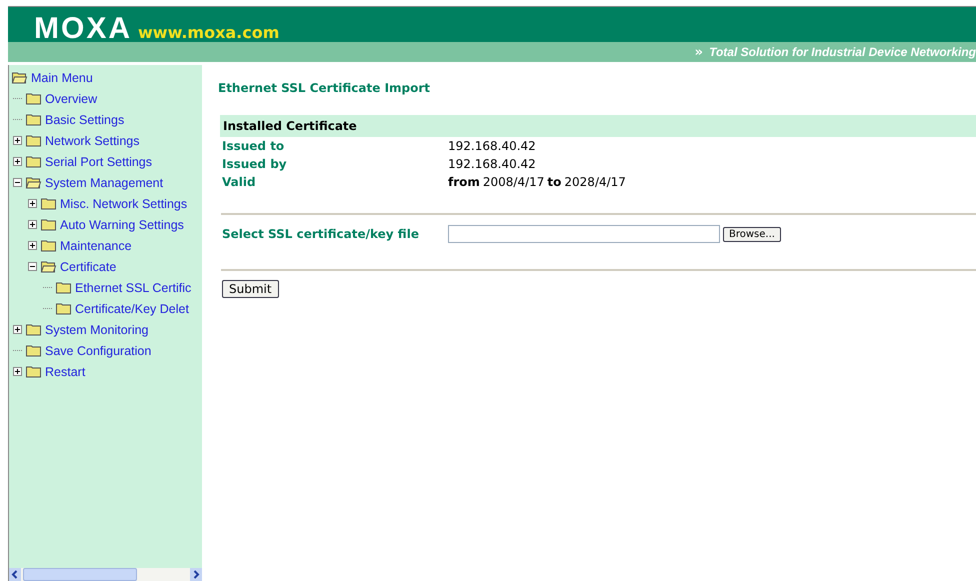  I want to click on tree-item: Main Menu, so click(62, 77).